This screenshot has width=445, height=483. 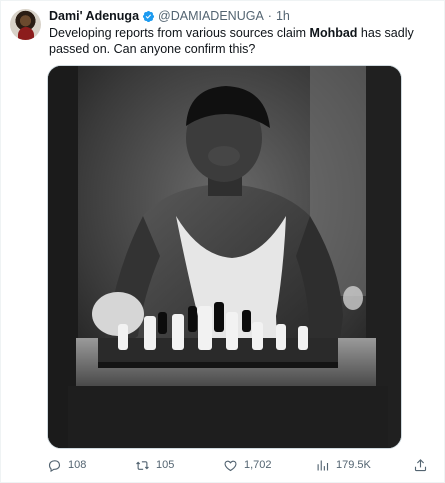 I want to click on reply-icon, so click(x=54, y=465).